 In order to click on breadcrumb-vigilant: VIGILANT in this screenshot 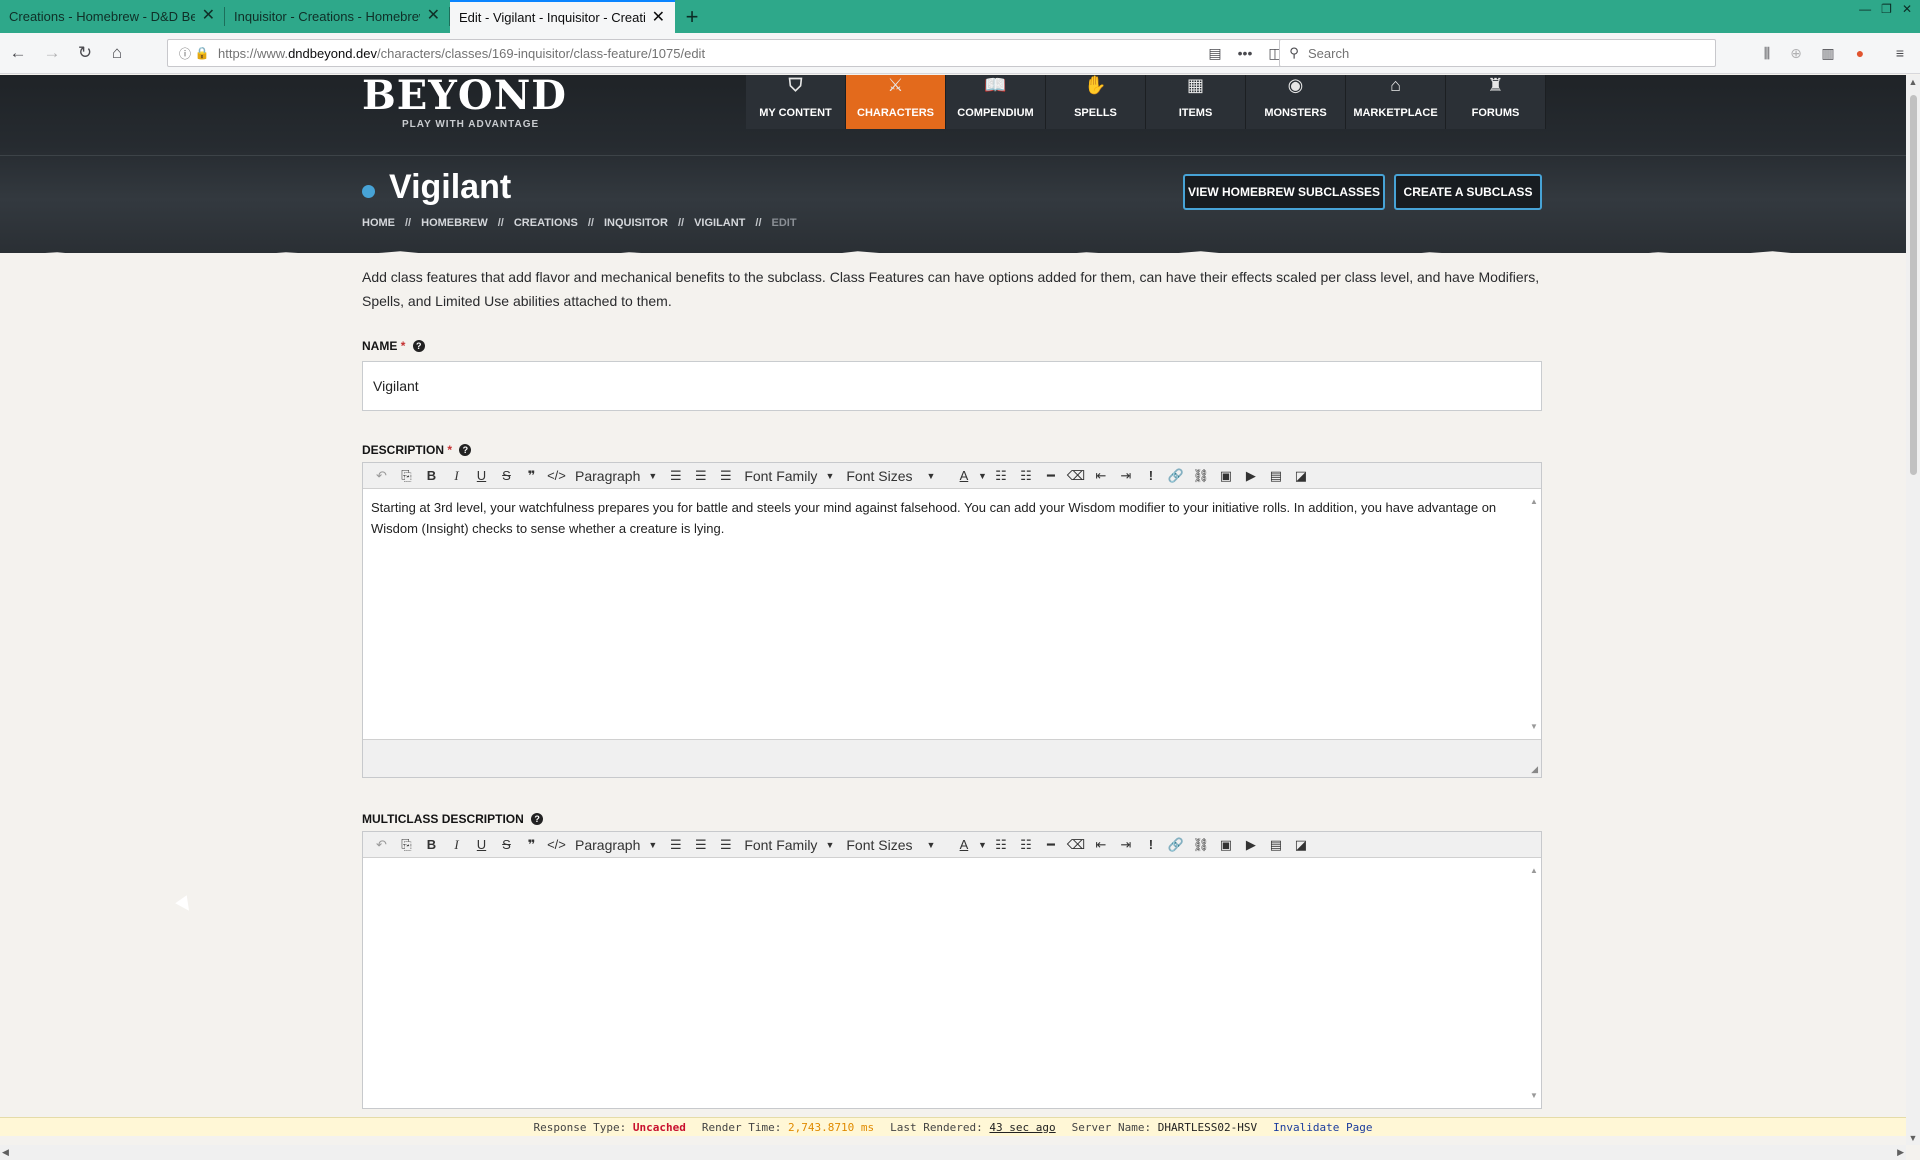, I will do `click(719, 223)`.